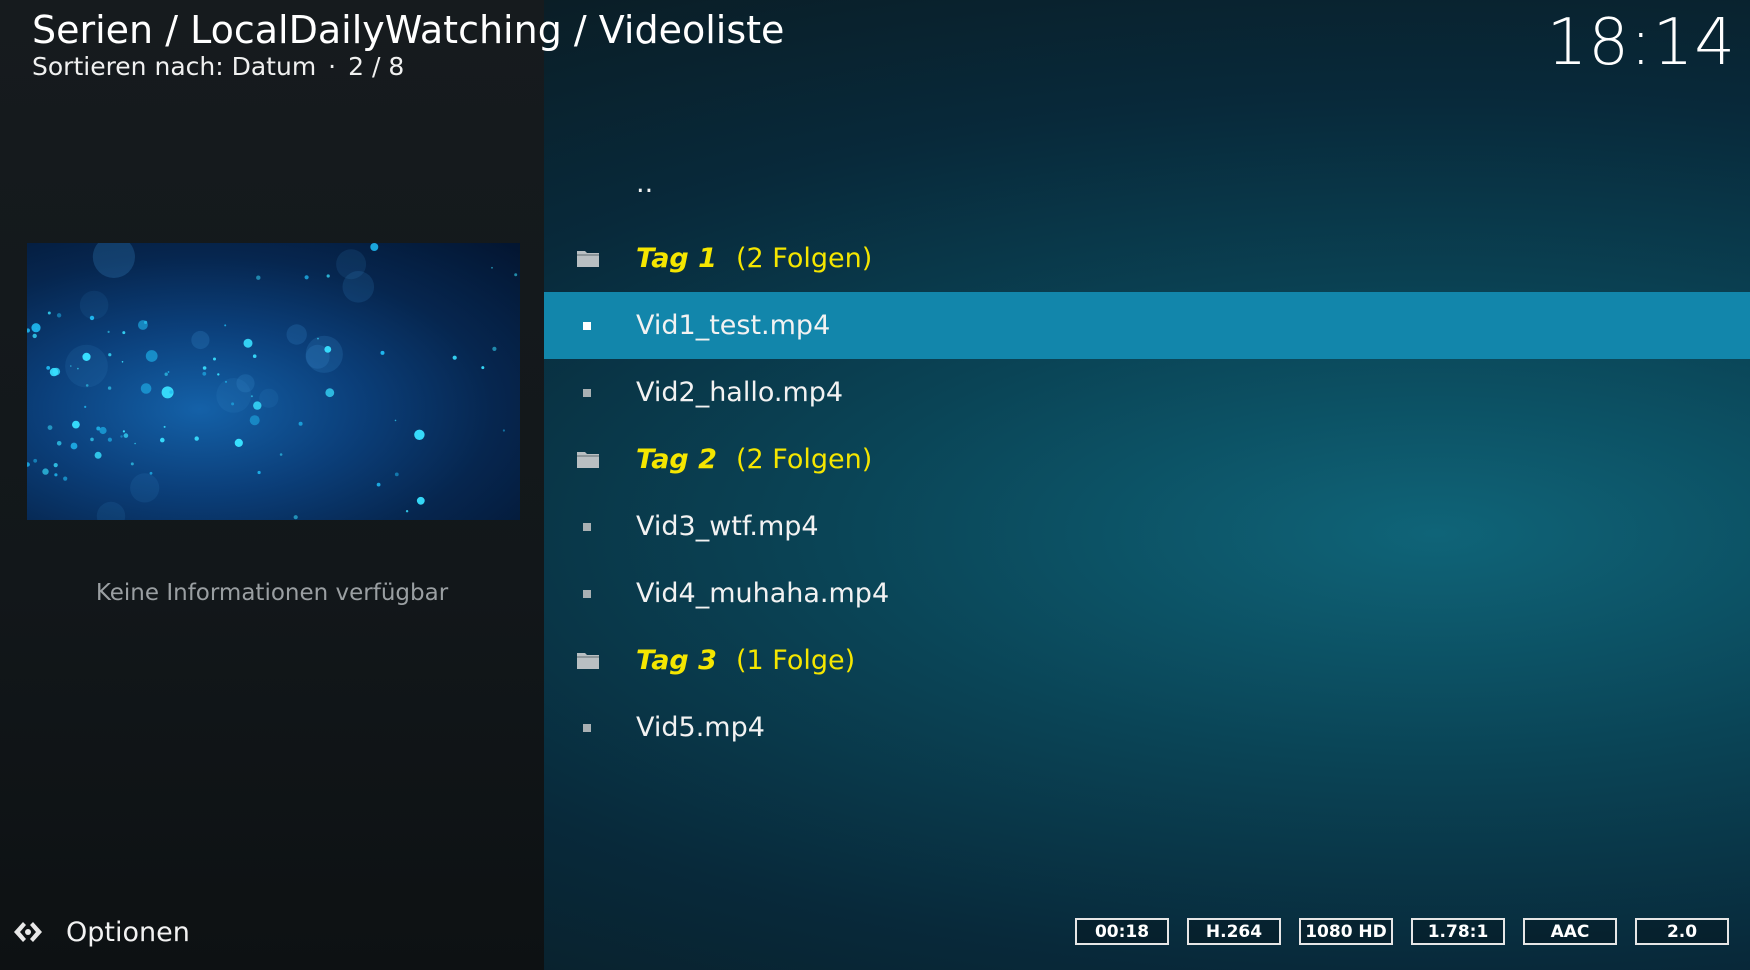 The image size is (1750, 970). I want to click on parent-folder-item: .., so click(1147, 191).